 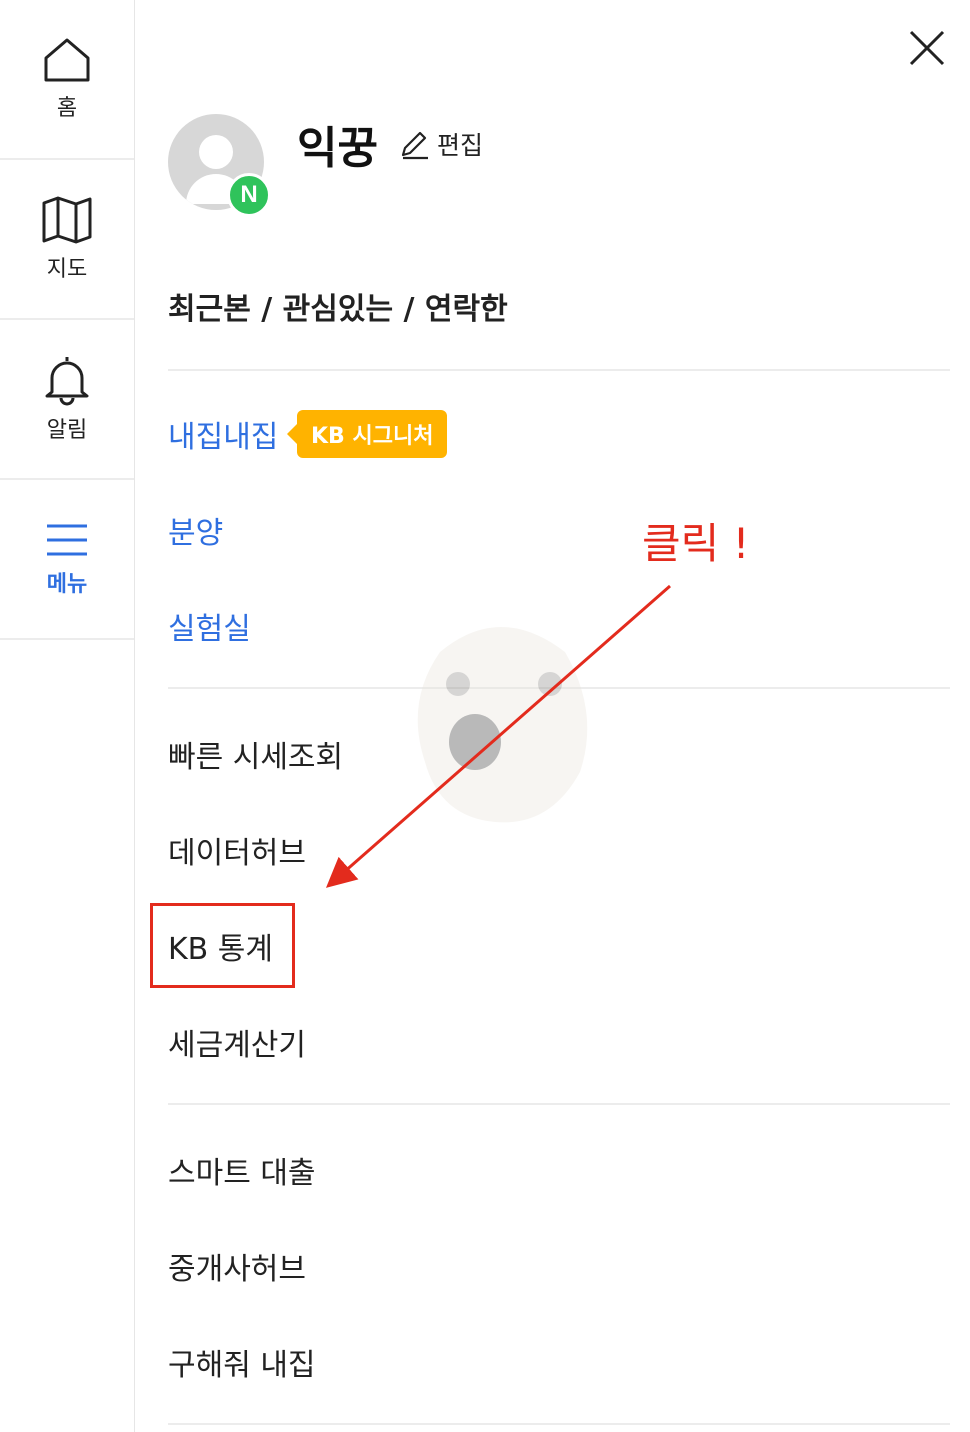 What do you see at coordinates (219, 165) in the screenshot?
I see `avatar: N` at bounding box center [219, 165].